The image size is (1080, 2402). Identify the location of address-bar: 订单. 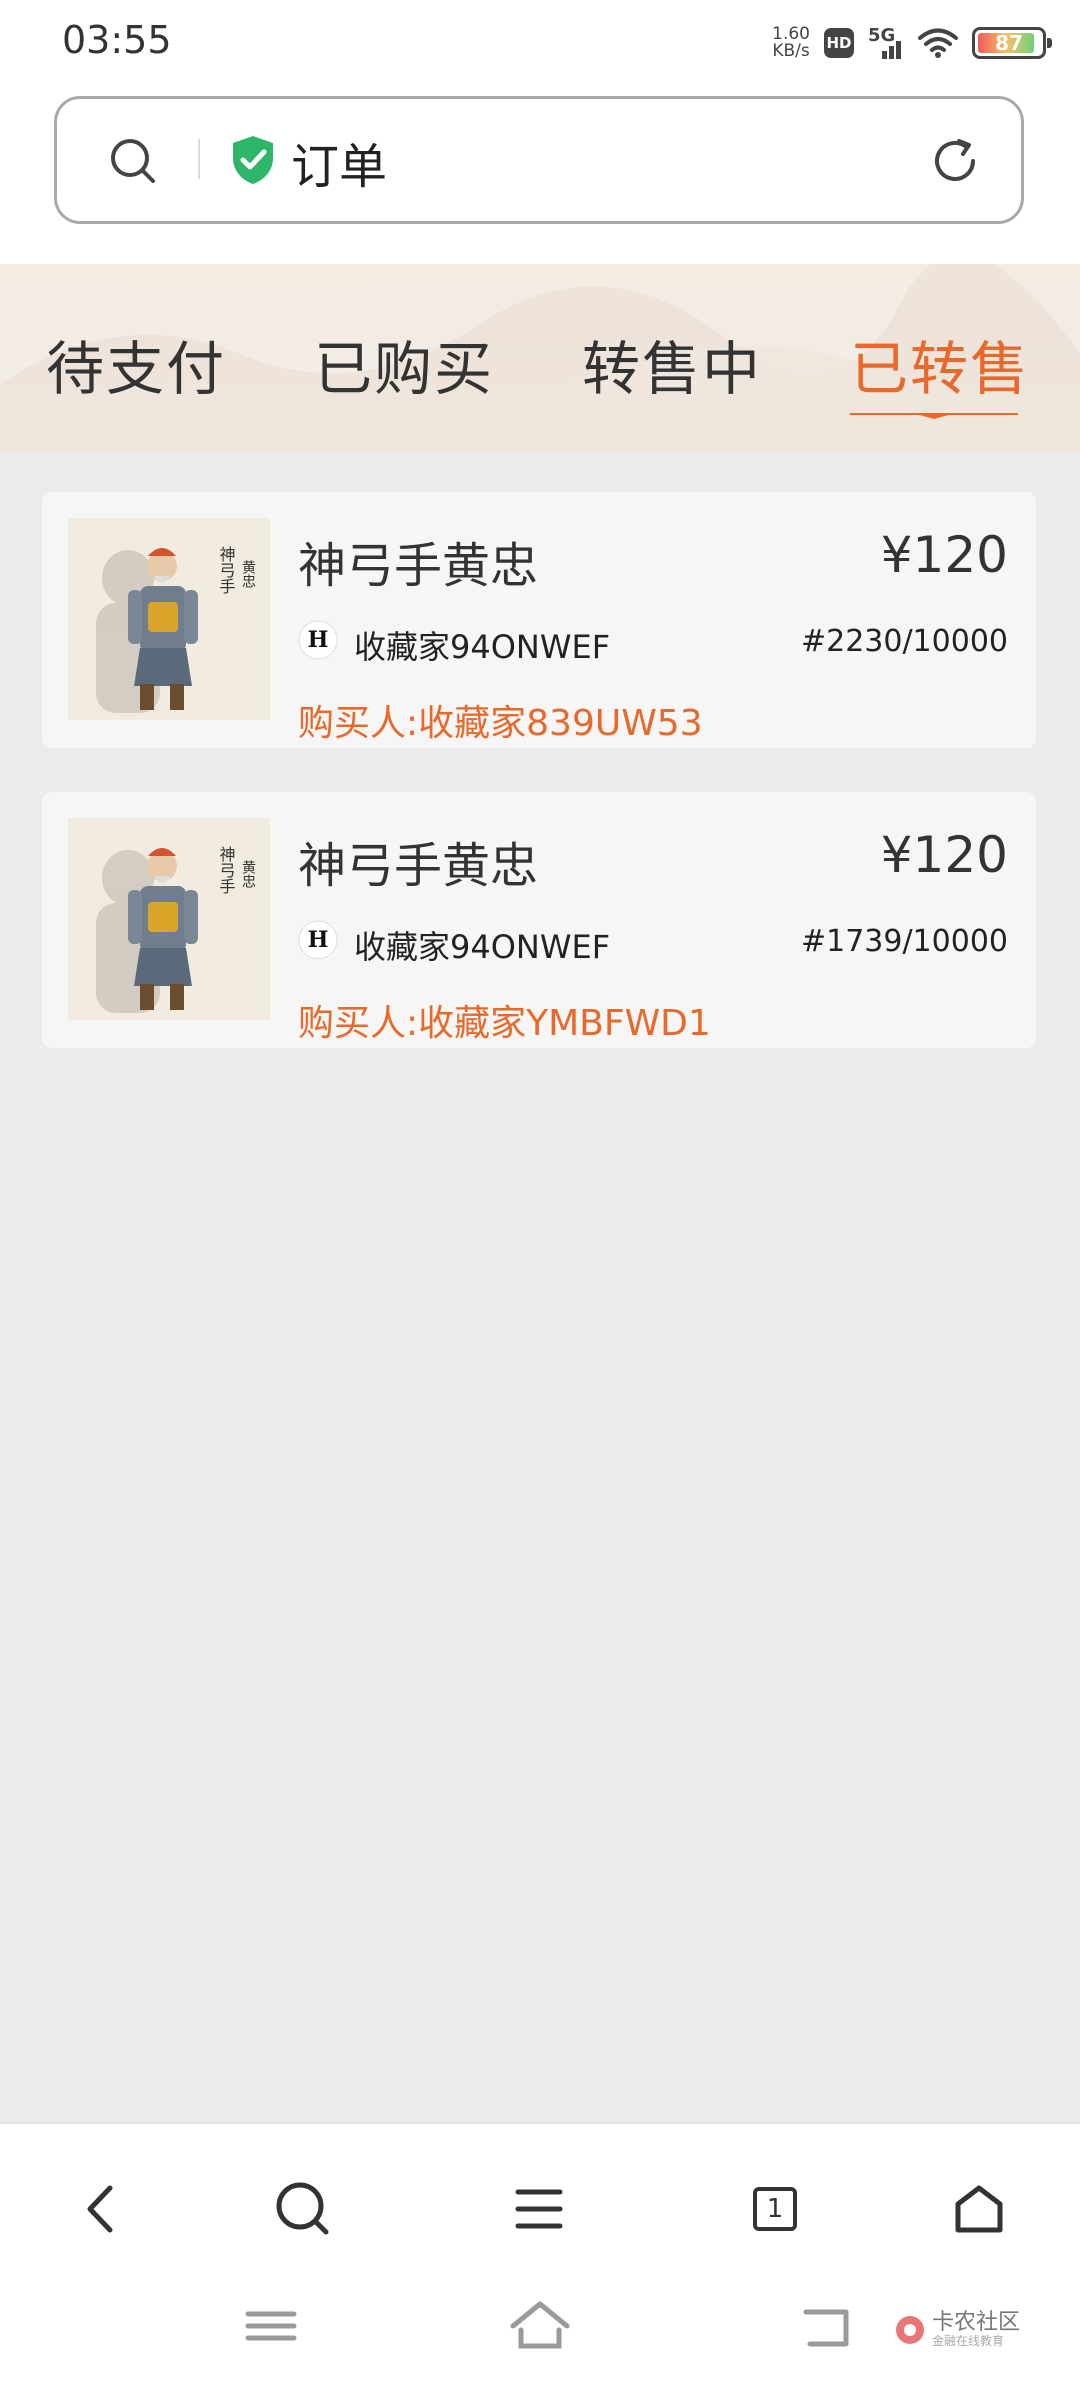
(539, 160).